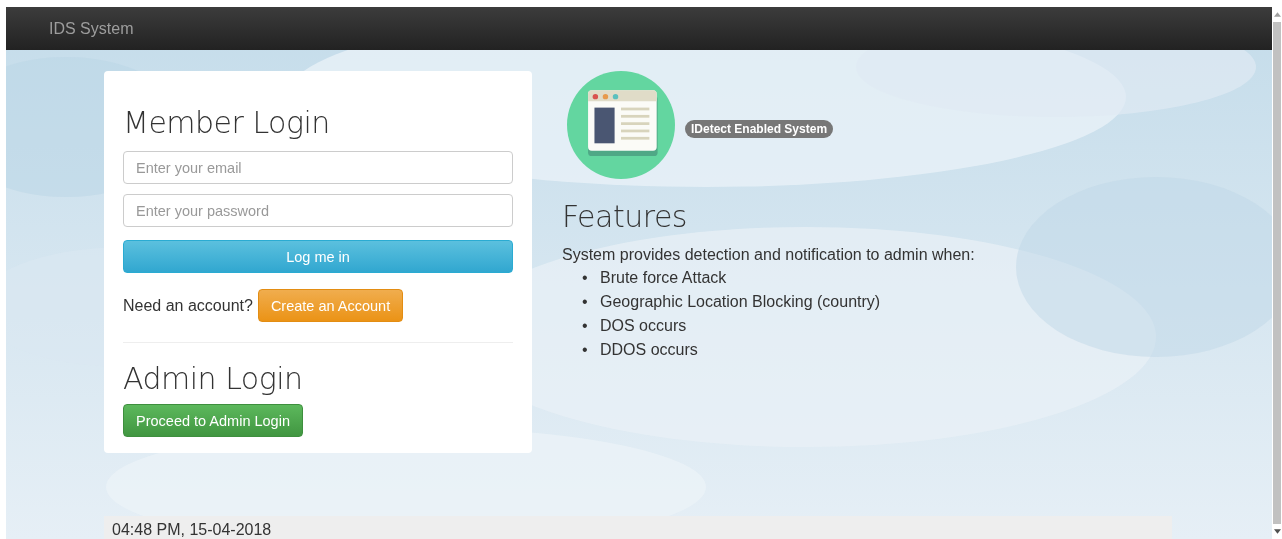 Image resolution: width=1282 pixels, height=539 pixels. I want to click on admin-login-heading: Admin Login, so click(213, 378).